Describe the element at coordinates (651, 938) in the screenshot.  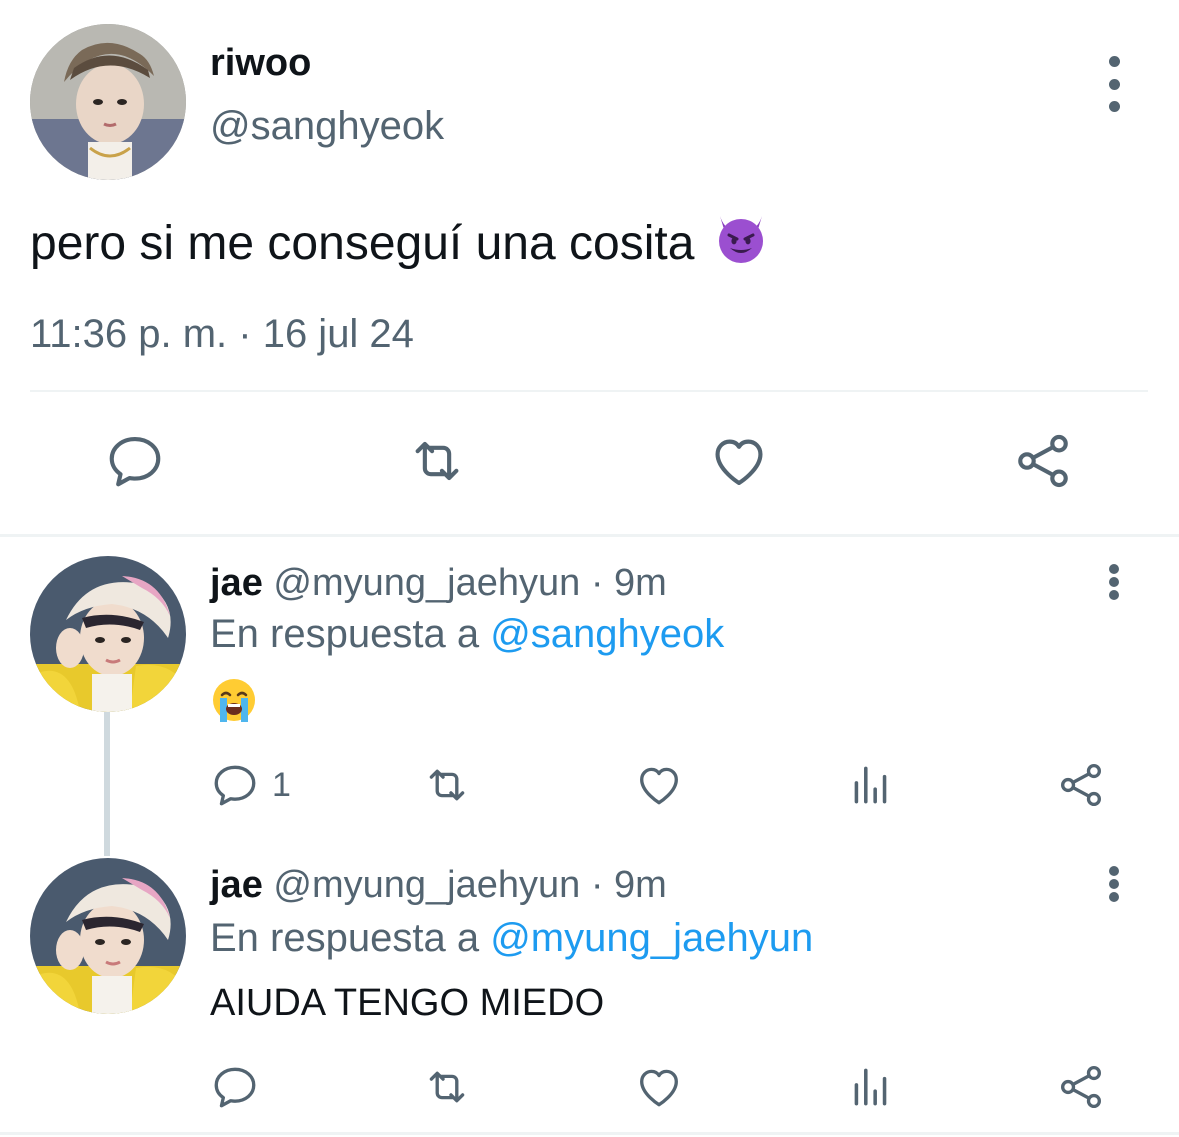
I see `reply-to-link: @myung_jaehyun` at that location.